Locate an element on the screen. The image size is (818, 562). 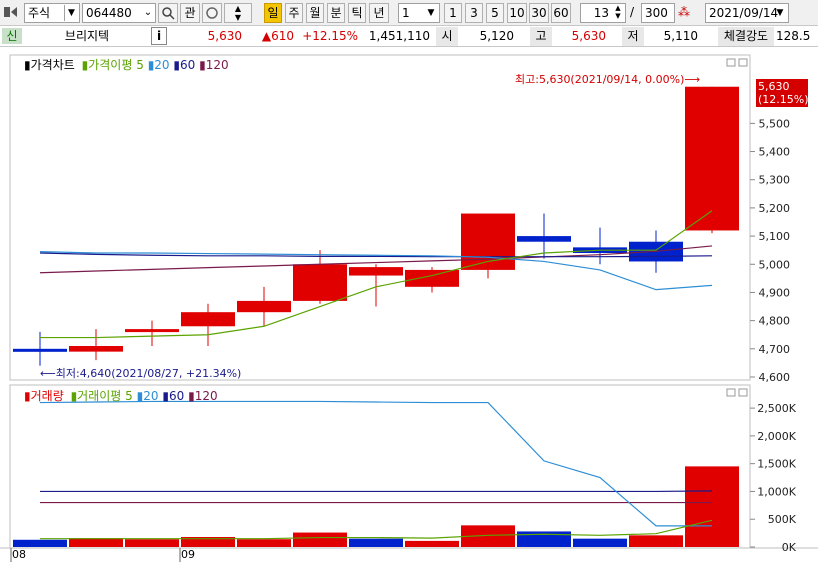
search-icon is located at coordinates (168, 13).